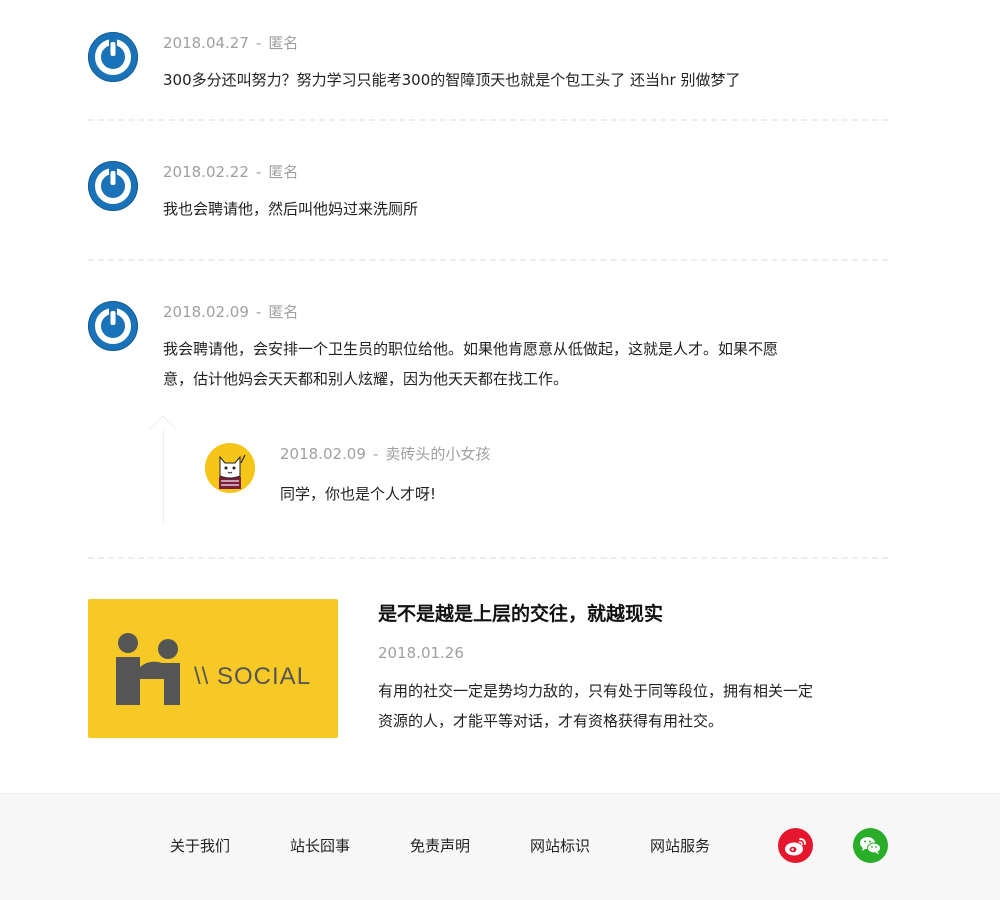  I want to click on footer-link-about: 关于我们, so click(200, 845).